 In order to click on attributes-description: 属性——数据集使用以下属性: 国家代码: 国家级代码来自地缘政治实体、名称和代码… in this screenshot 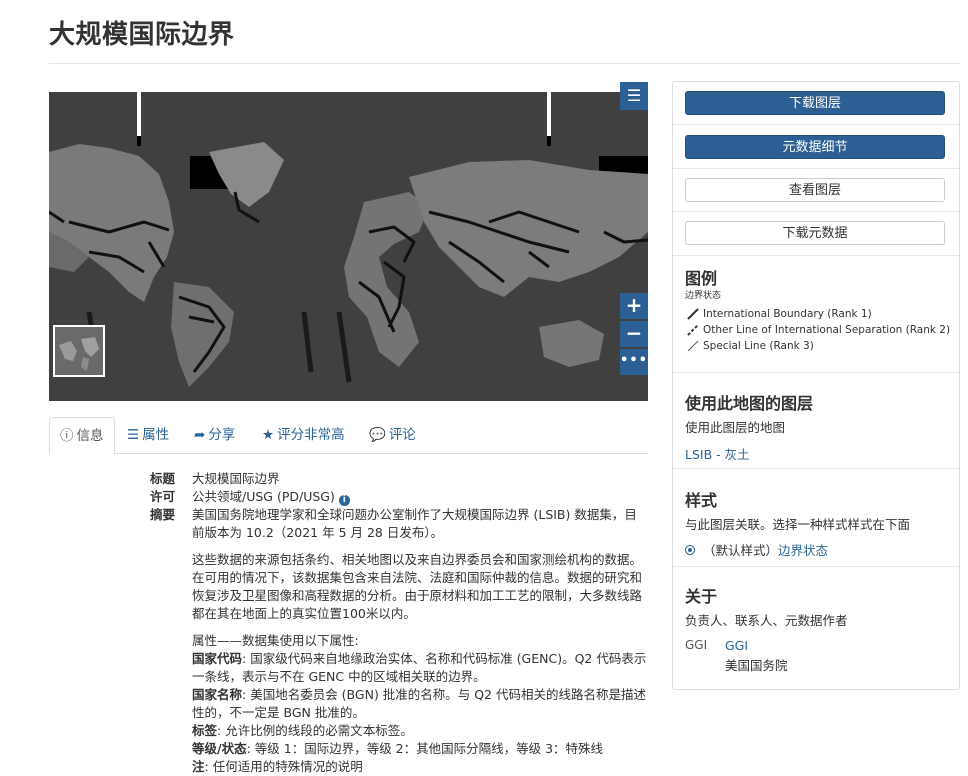, I will do `click(420, 704)`.